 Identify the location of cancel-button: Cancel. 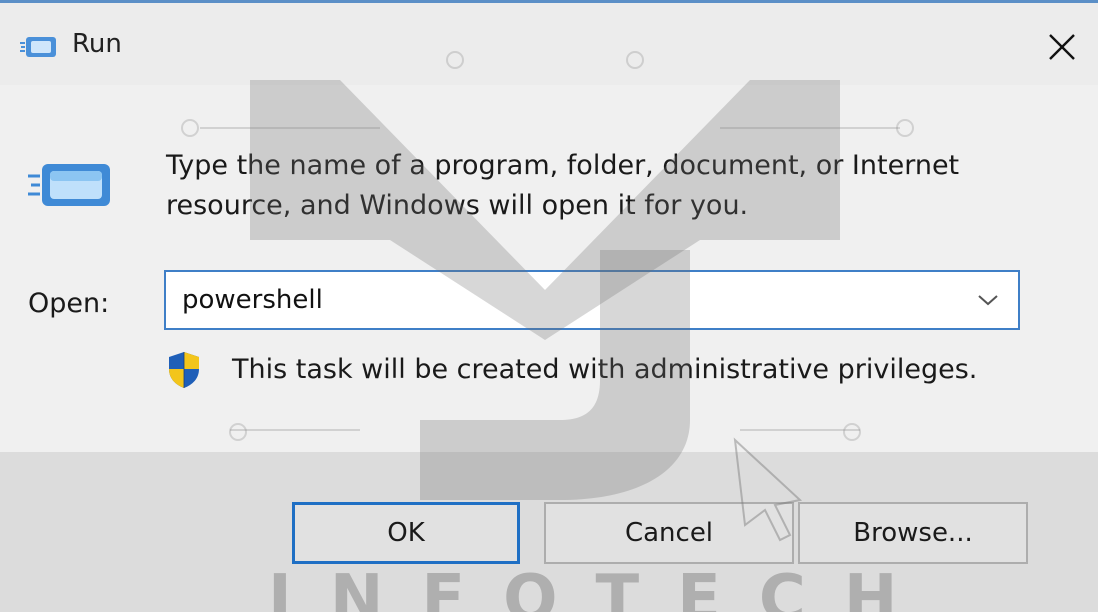
(669, 533).